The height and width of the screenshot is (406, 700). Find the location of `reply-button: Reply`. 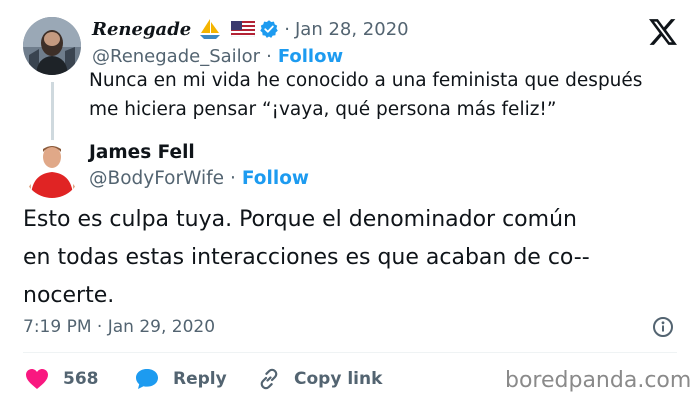

reply-button: Reply is located at coordinates (181, 379).